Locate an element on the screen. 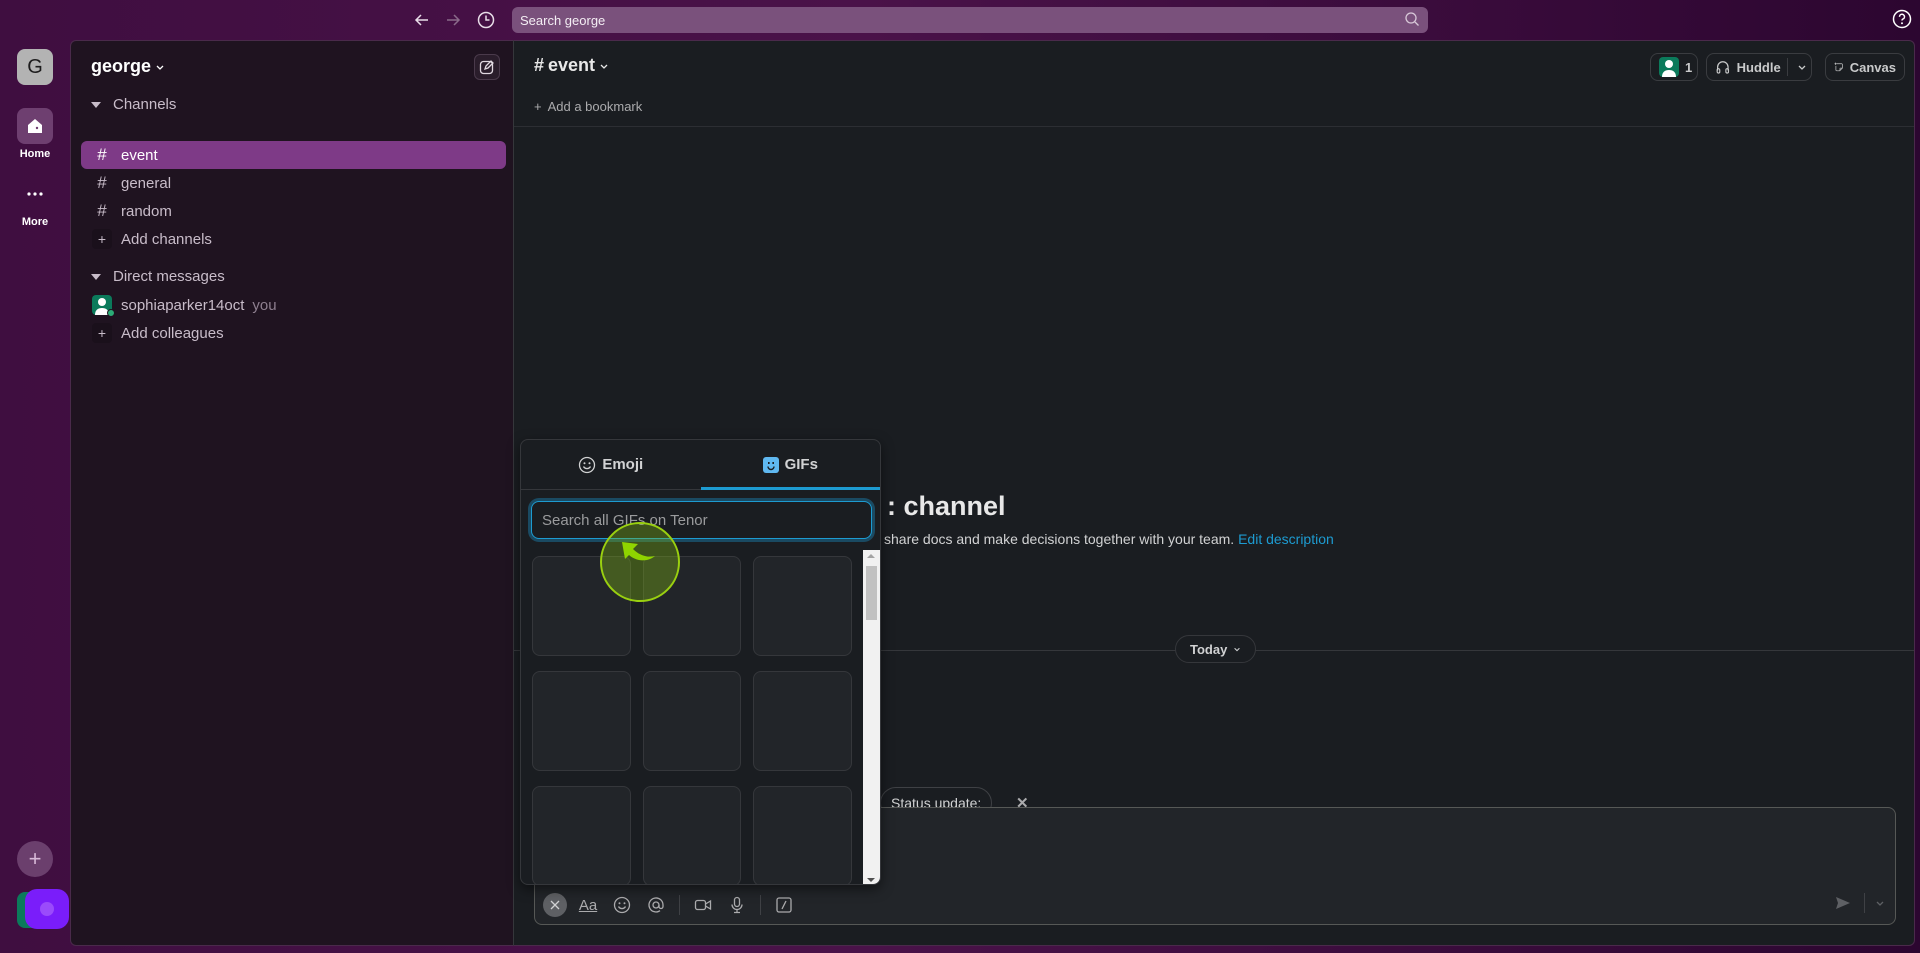 The width and height of the screenshot is (1920, 953). schedule-send-button is located at coordinates (1880, 903).